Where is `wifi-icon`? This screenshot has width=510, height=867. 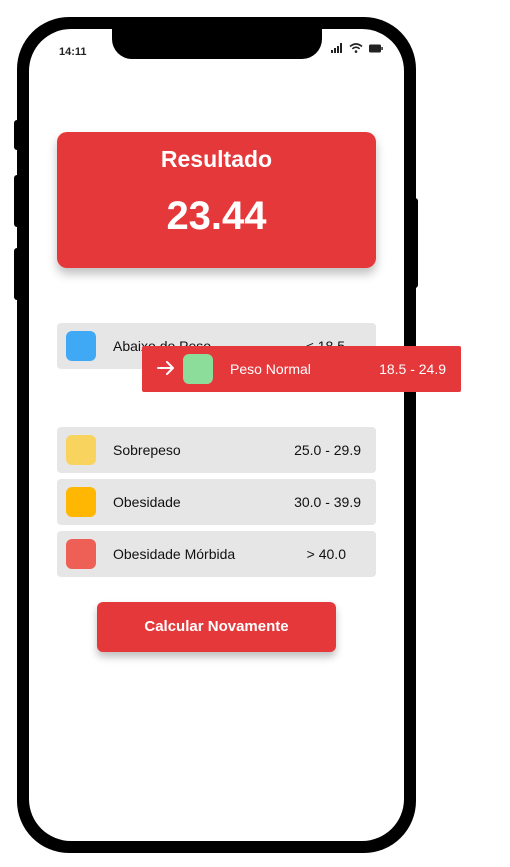
wifi-icon is located at coordinates (356, 48).